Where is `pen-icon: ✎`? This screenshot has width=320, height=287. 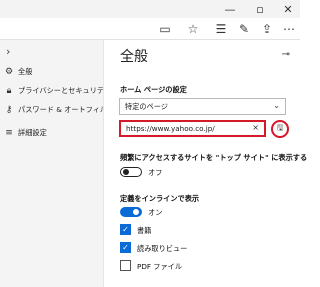
pen-icon: ✎ is located at coordinates (244, 29).